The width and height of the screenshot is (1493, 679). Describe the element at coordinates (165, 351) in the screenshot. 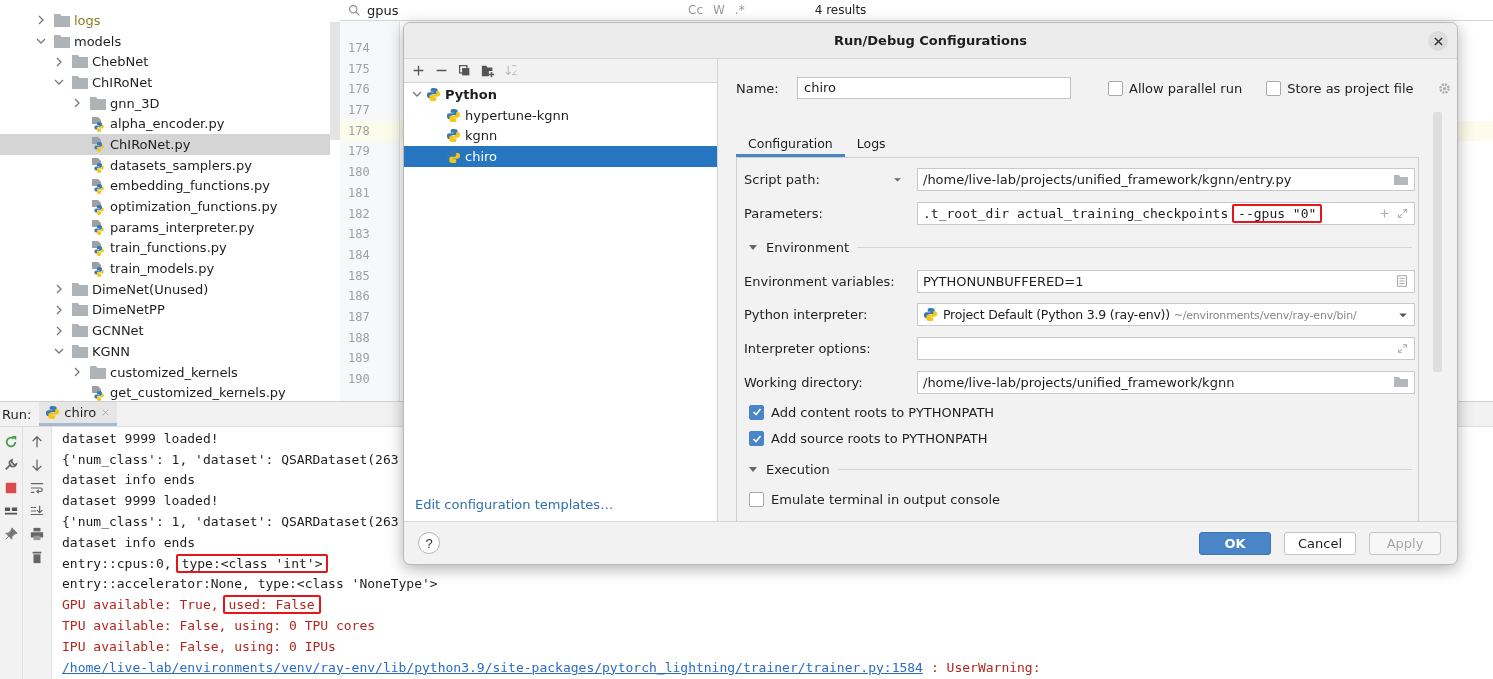

I see `tree-item: KGNN` at that location.